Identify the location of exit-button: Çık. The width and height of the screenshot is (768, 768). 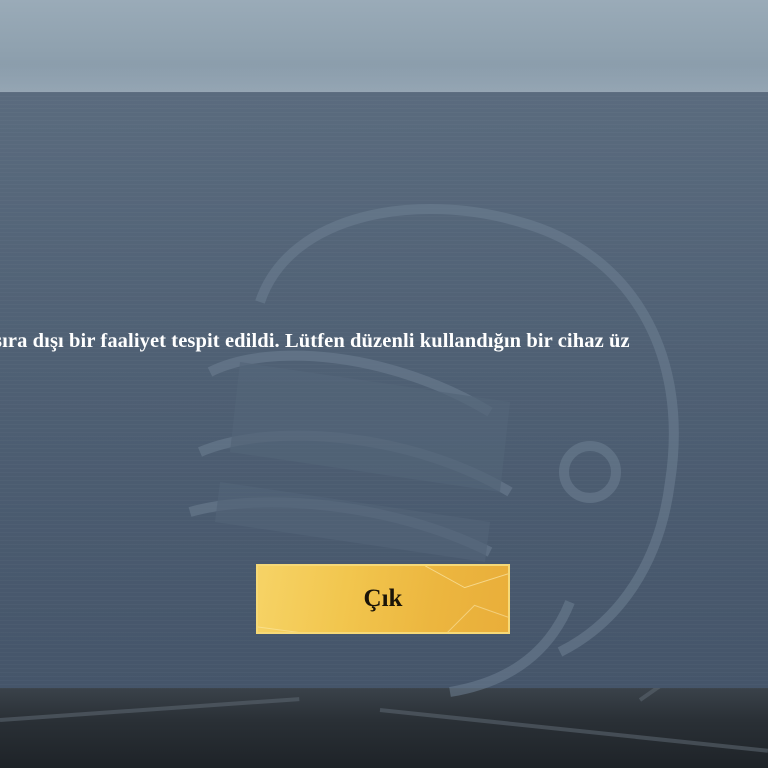
(383, 599).